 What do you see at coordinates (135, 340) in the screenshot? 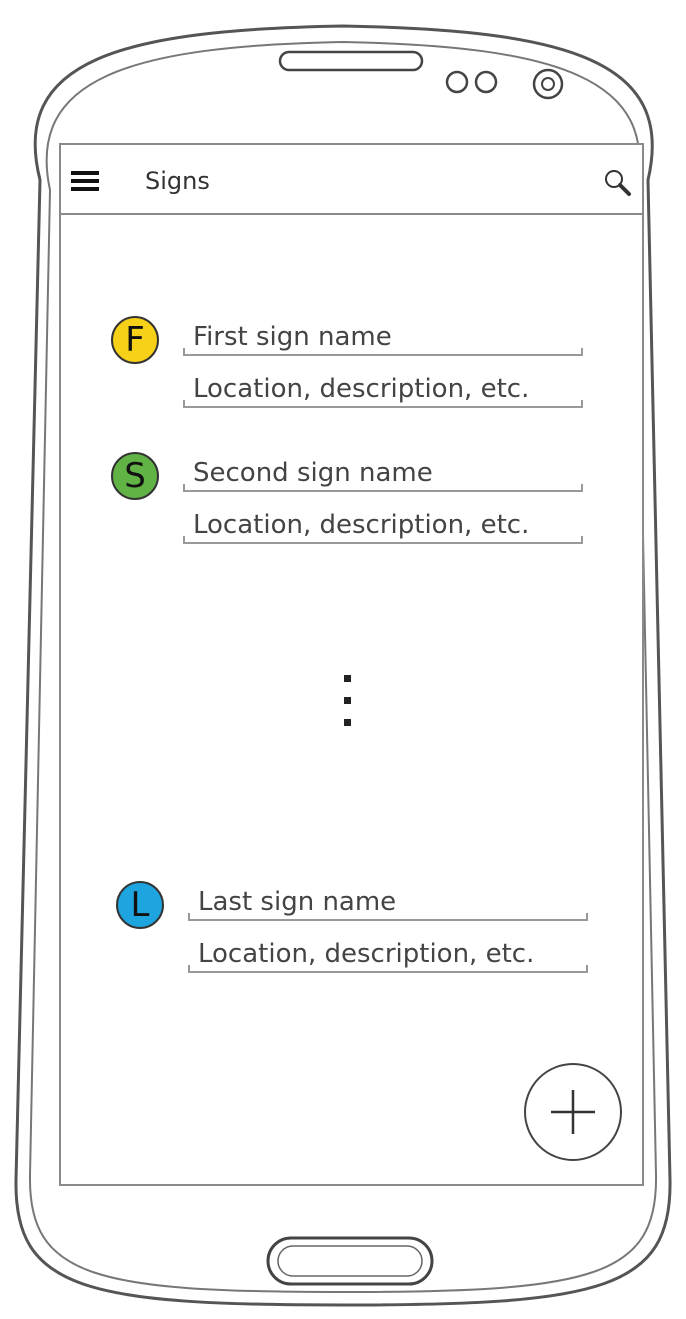
I see `avatar: F` at bounding box center [135, 340].